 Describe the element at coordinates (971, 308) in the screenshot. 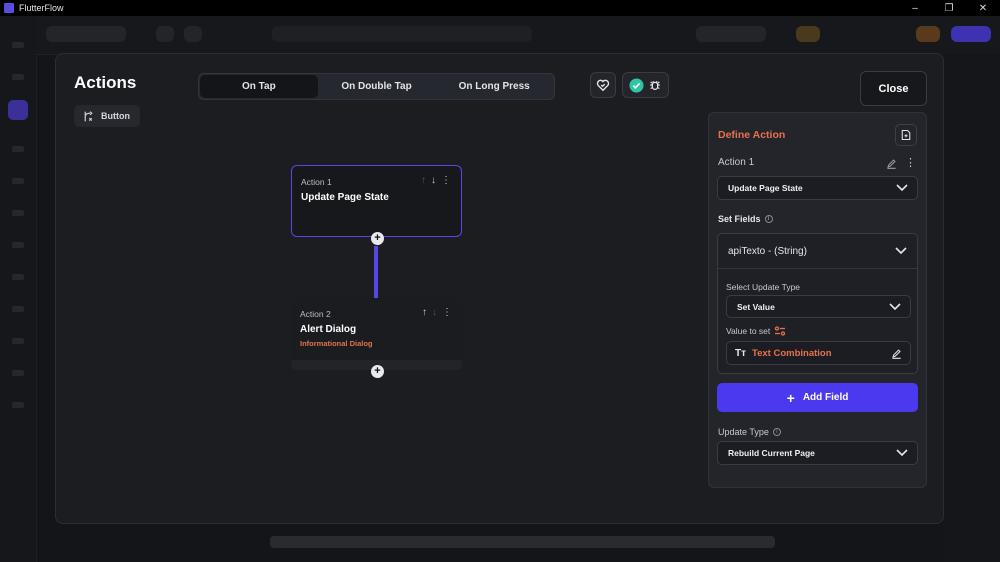

I see `background-right-panel` at that location.